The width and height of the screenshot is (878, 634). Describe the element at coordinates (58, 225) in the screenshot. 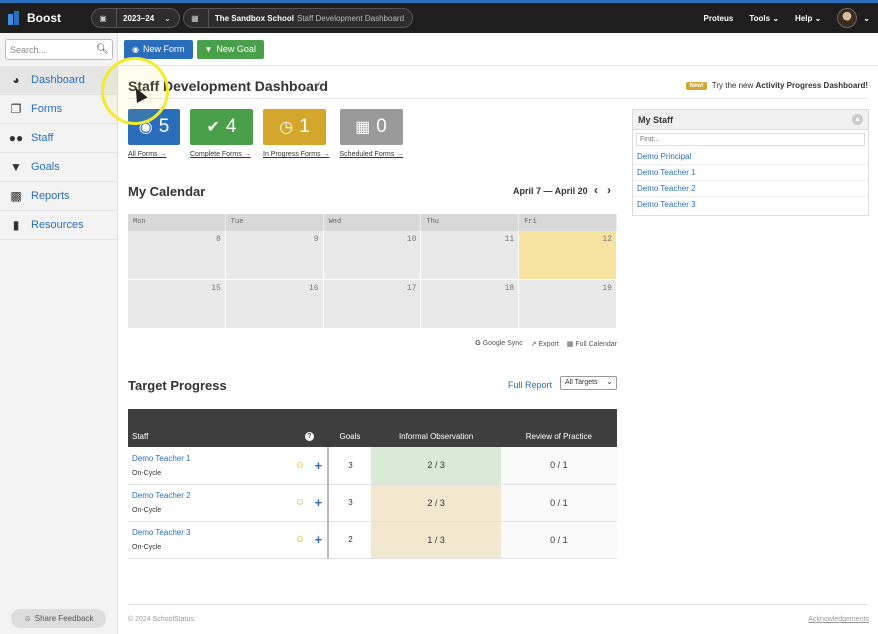

I see `sidebar-item-resources: ▮ Resources` at that location.